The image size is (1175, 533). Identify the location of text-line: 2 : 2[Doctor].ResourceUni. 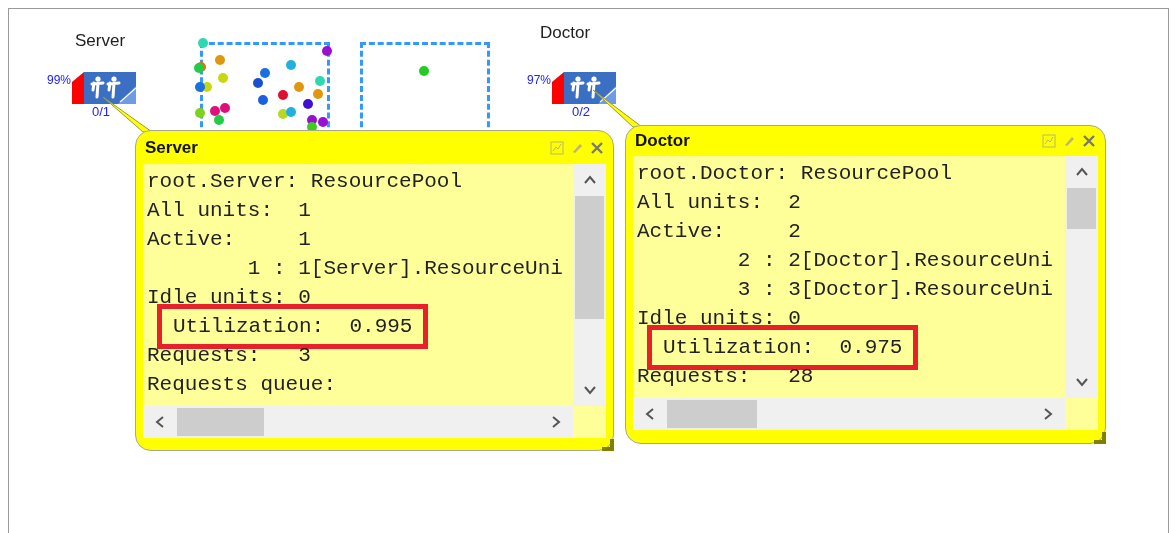
(894, 260).